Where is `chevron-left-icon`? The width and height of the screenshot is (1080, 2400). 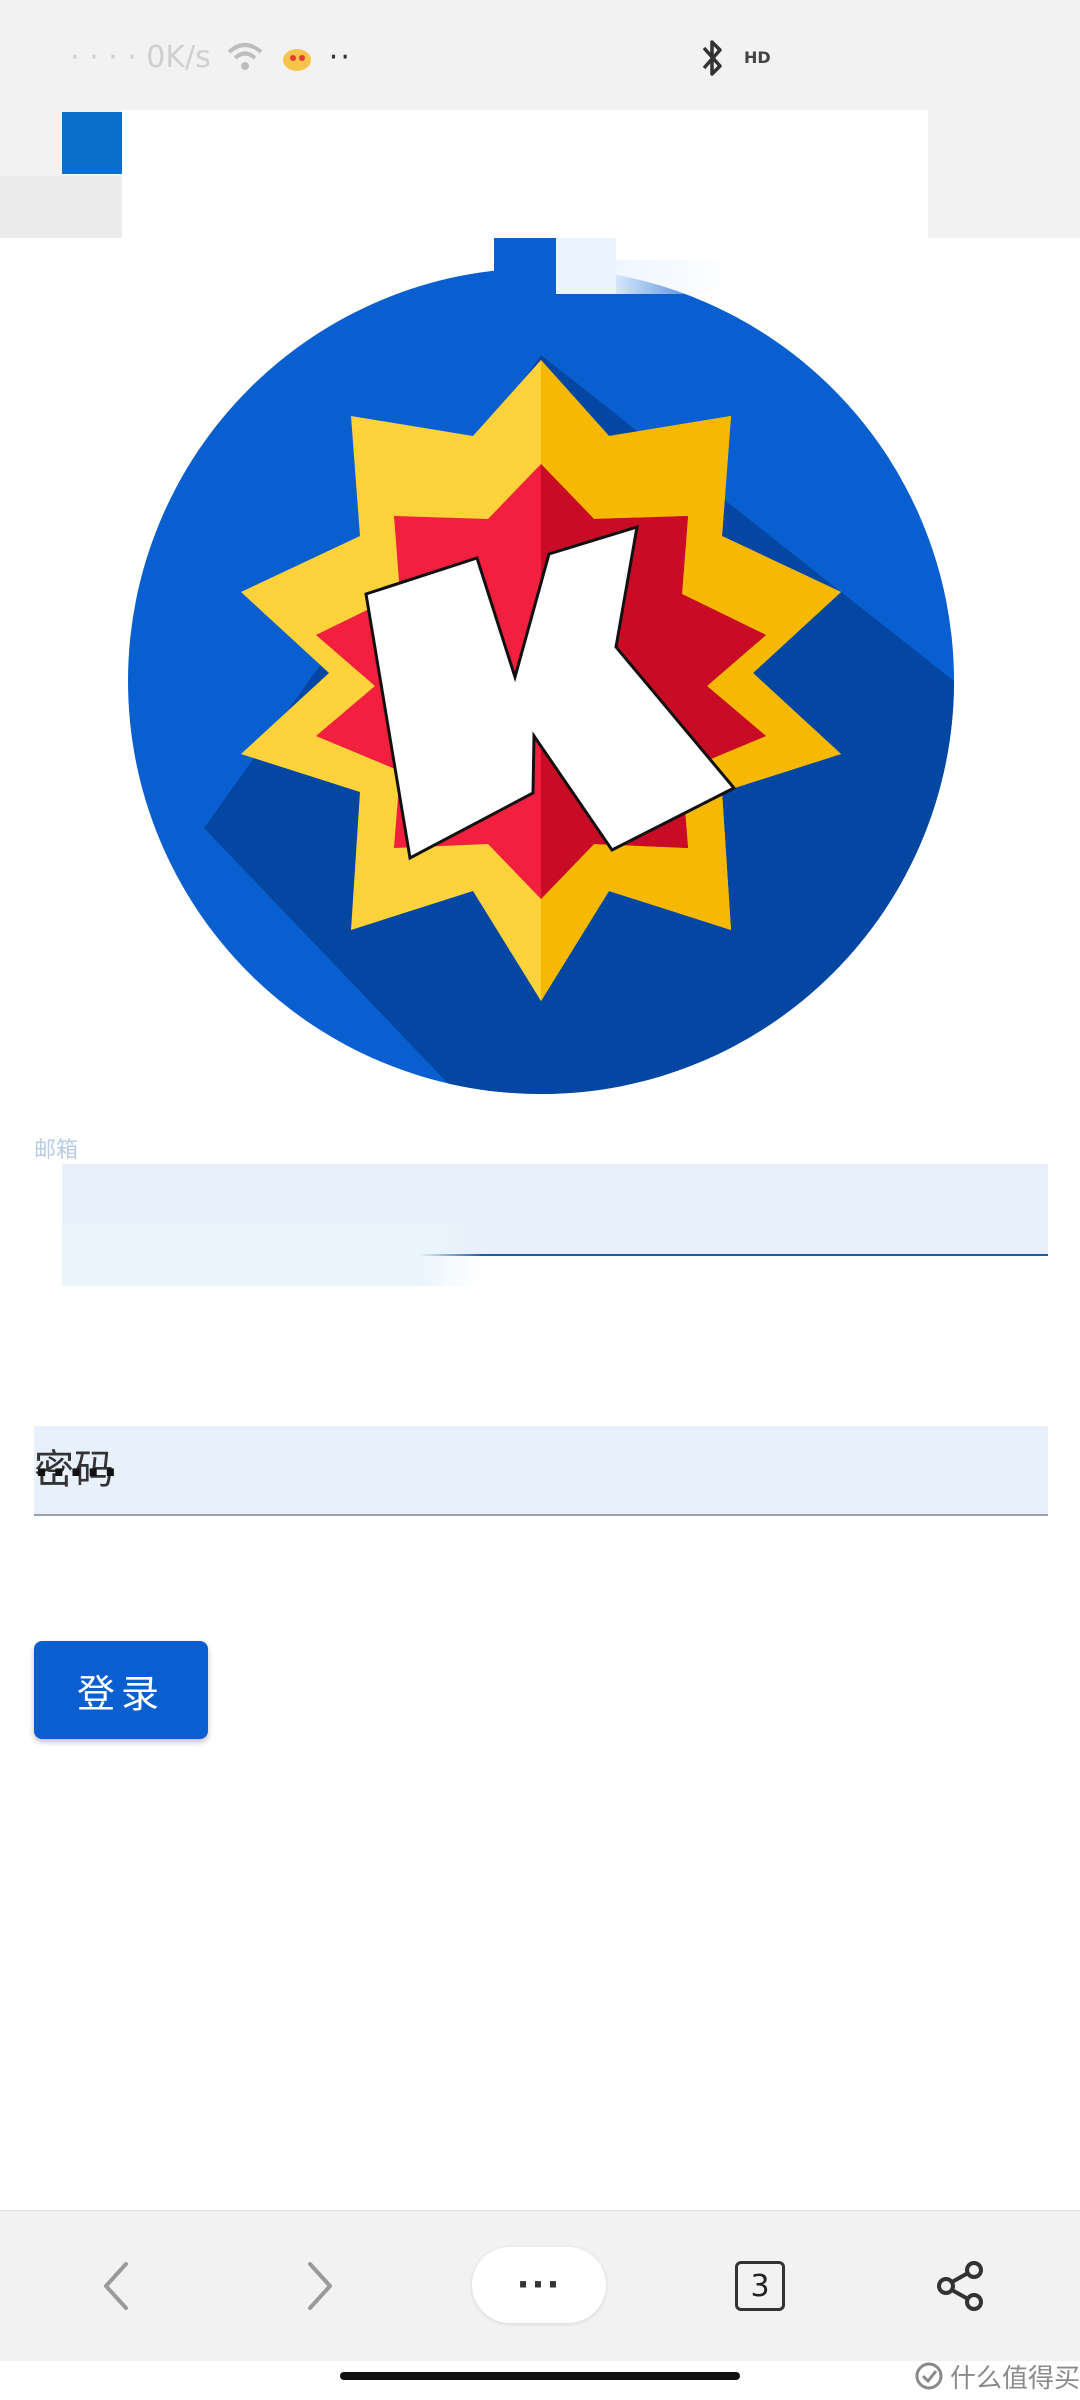 chevron-left-icon is located at coordinates (116, 2286).